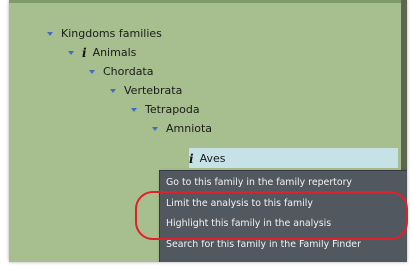 This screenshot has height=267, width=412. Describe the element at coordinates (114, 52) in the screenshot. I see `tree-node-label: Animals` at that location.